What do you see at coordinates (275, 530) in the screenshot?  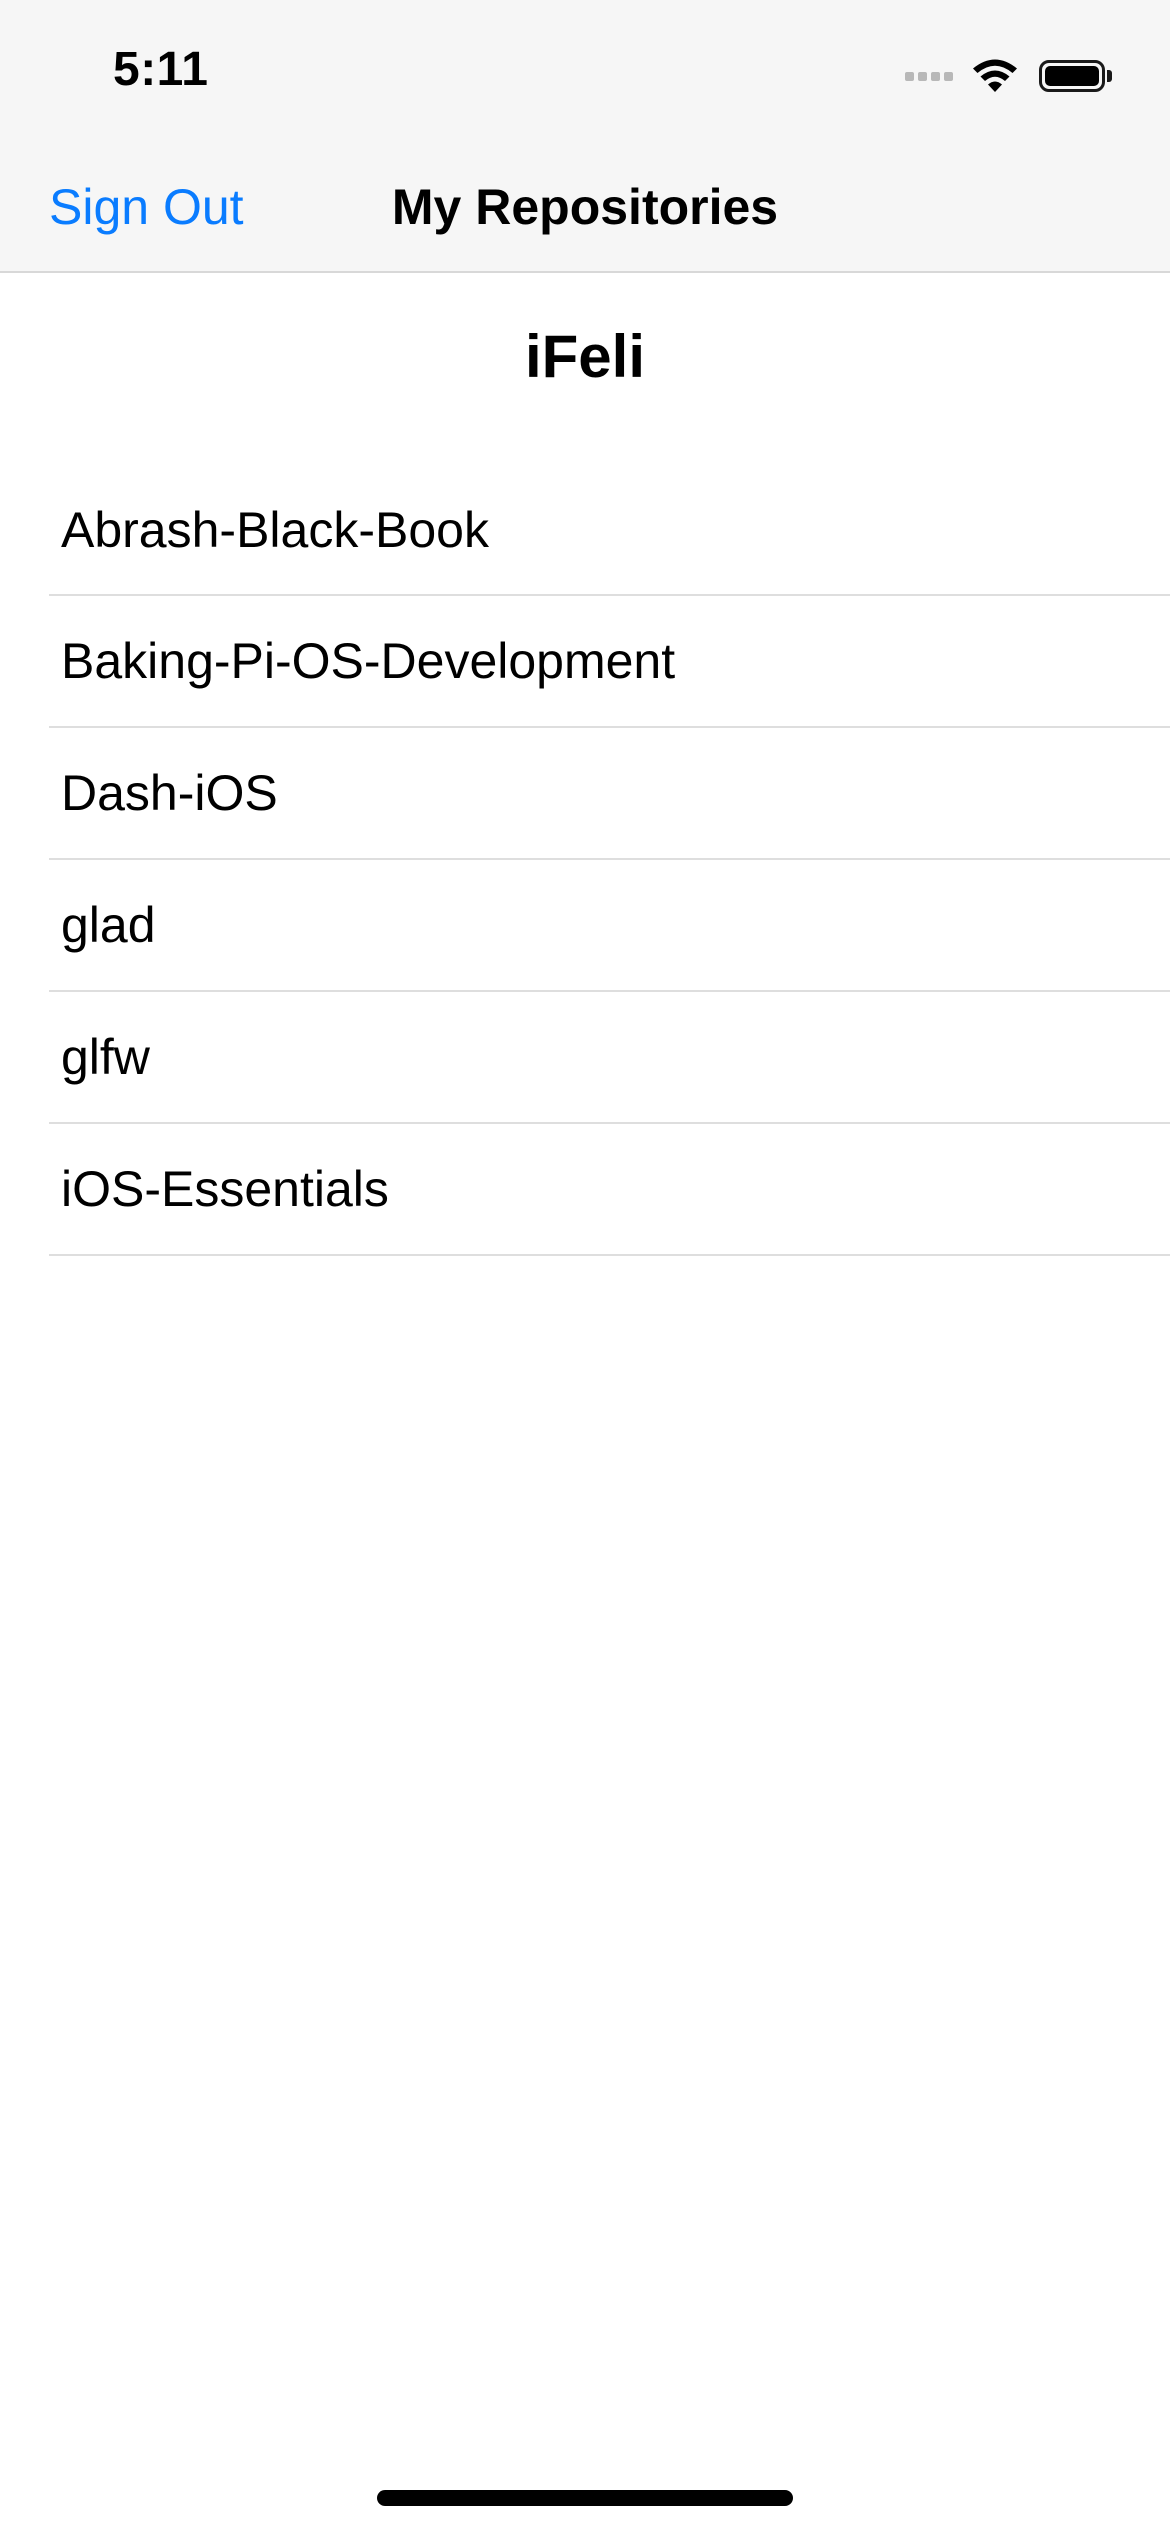 I see `repository-name: Abrash-Black-Book` at bounding box center [275, 530].